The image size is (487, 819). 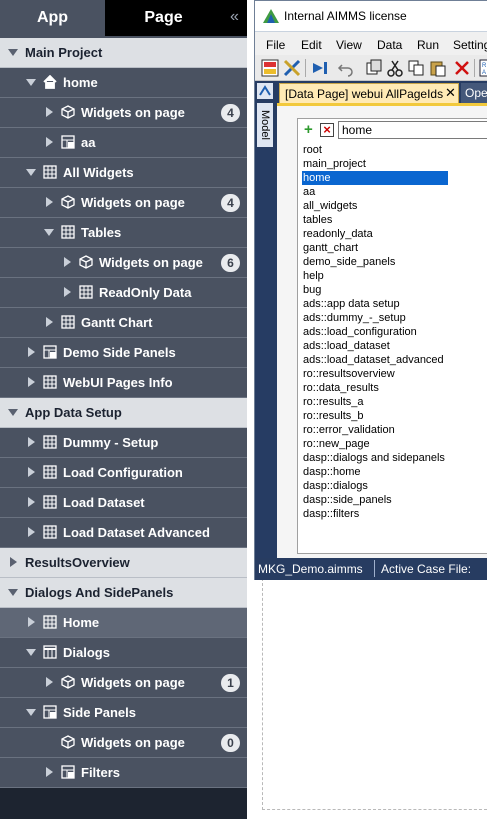 I want to click on copy-icon, so click(x=416, y=68).